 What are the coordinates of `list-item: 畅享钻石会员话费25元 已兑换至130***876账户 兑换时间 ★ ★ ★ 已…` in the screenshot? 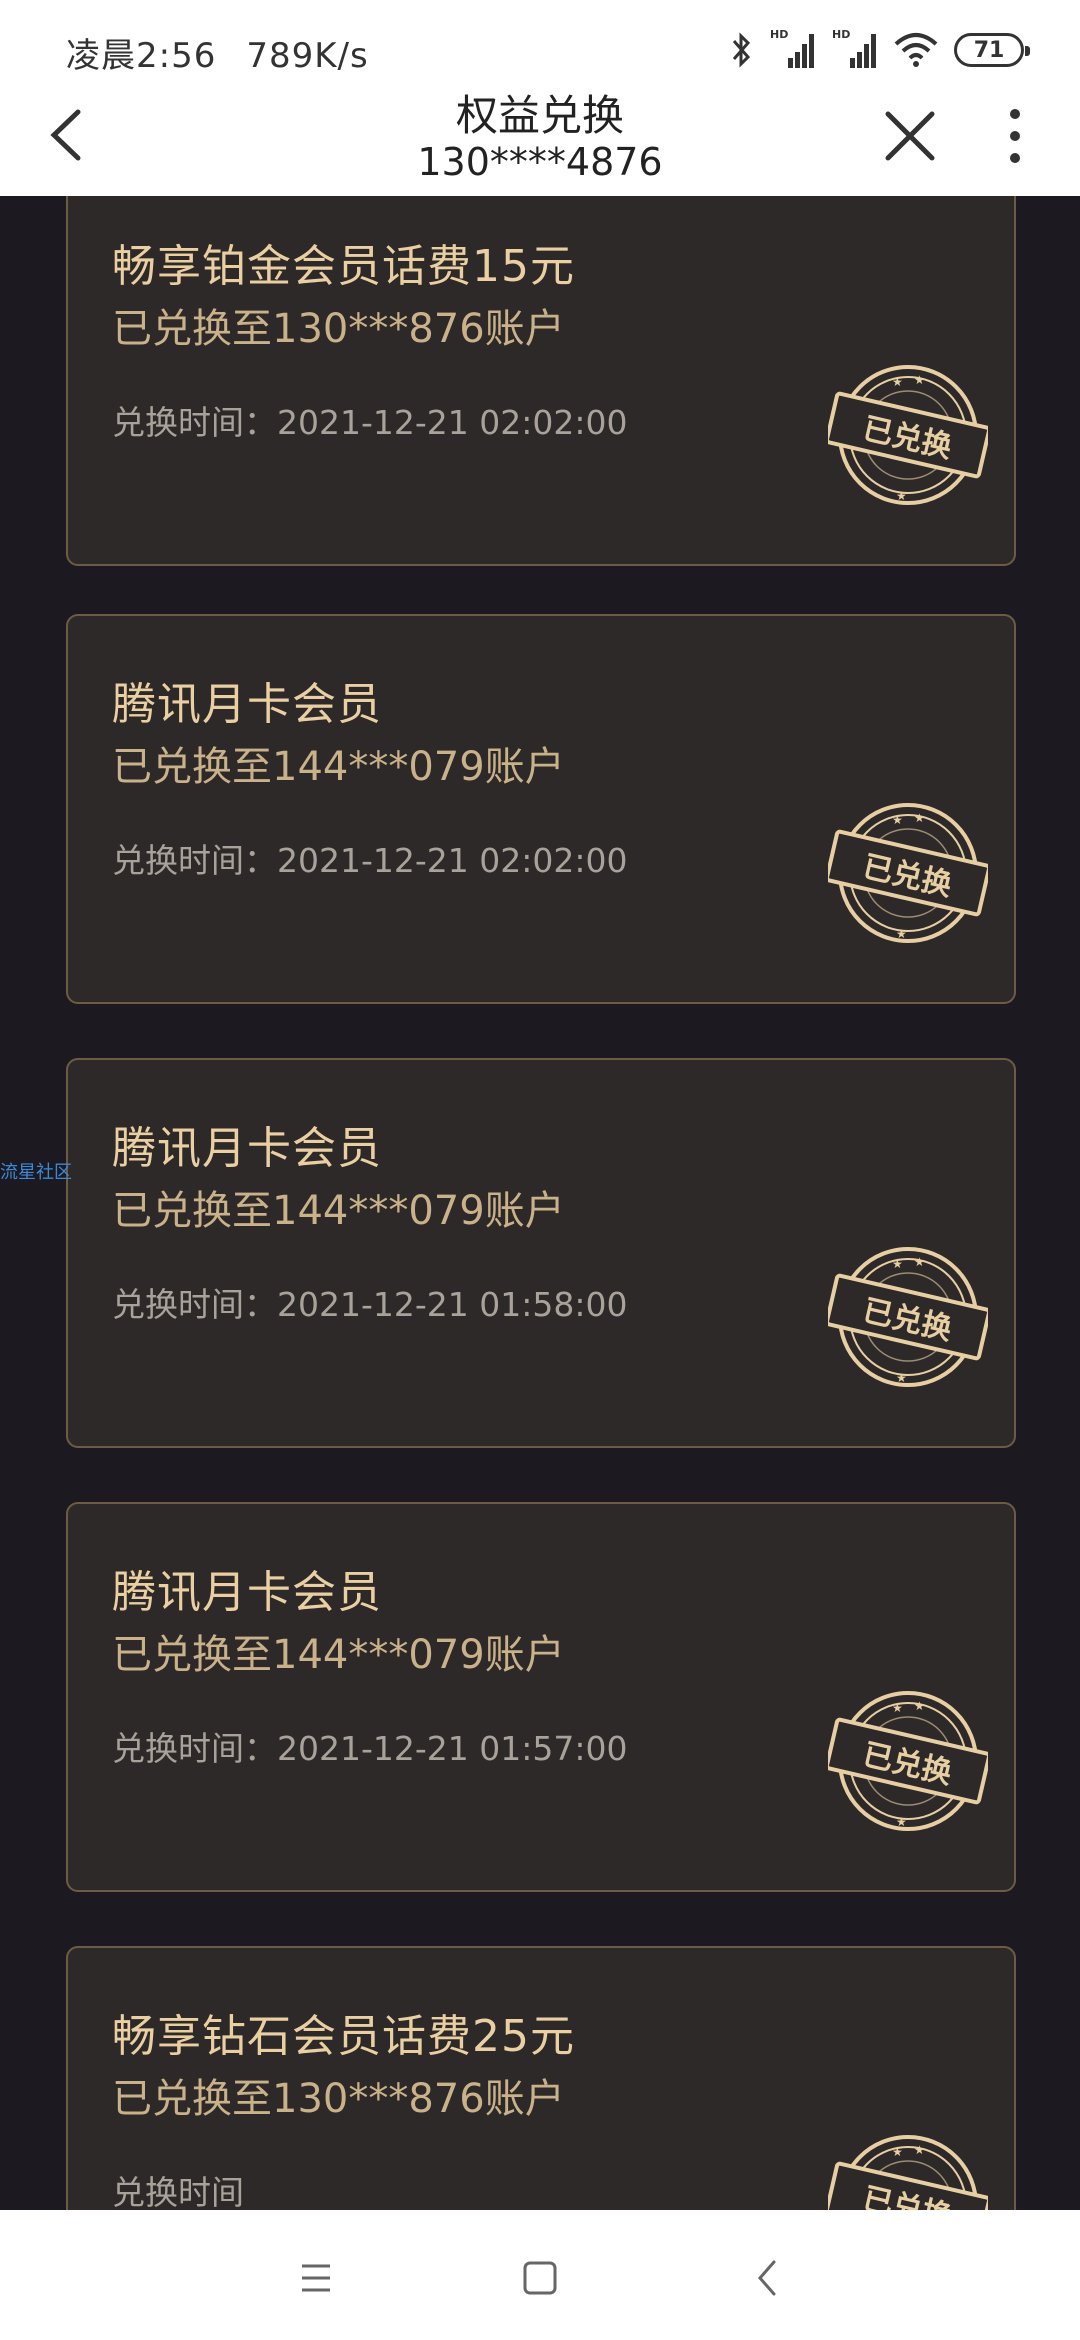 It's located at (541, 2078).